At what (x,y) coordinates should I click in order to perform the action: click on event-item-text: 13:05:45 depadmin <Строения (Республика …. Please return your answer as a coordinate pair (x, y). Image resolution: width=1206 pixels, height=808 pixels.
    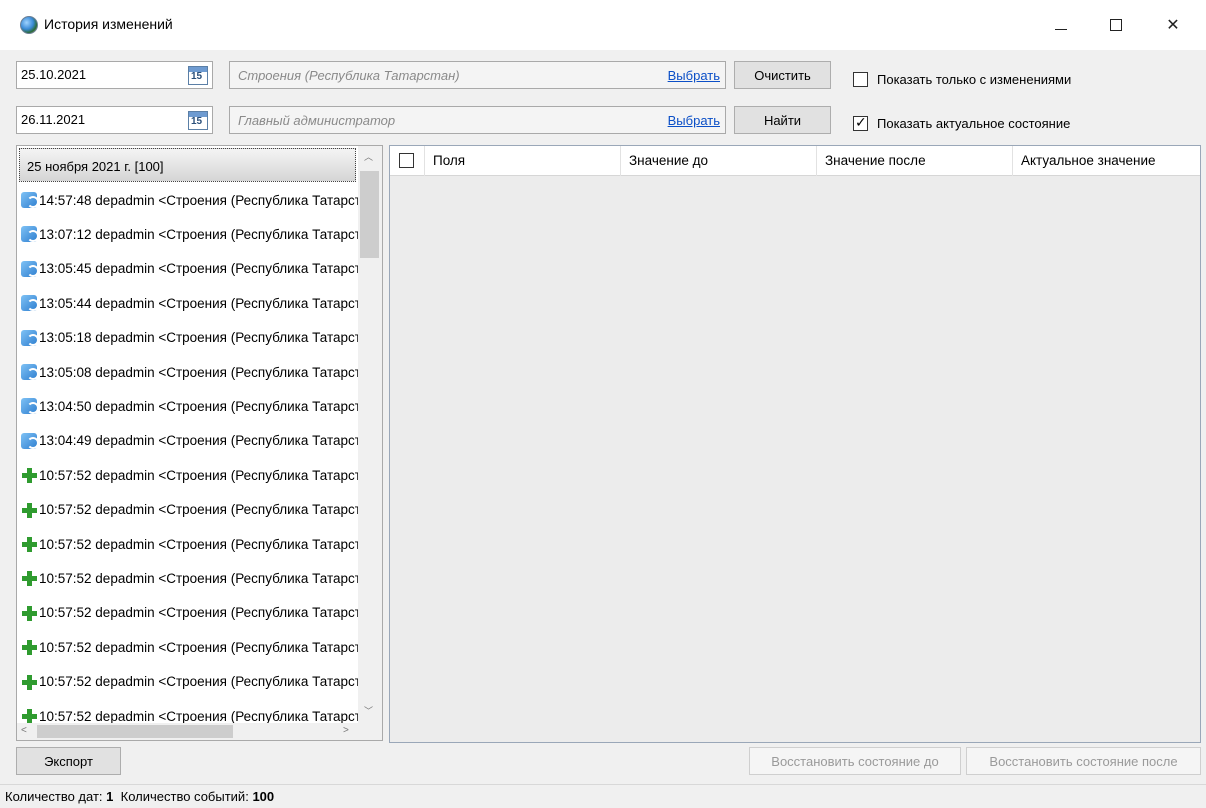
    Looking at the image, I should click on (199, 269).